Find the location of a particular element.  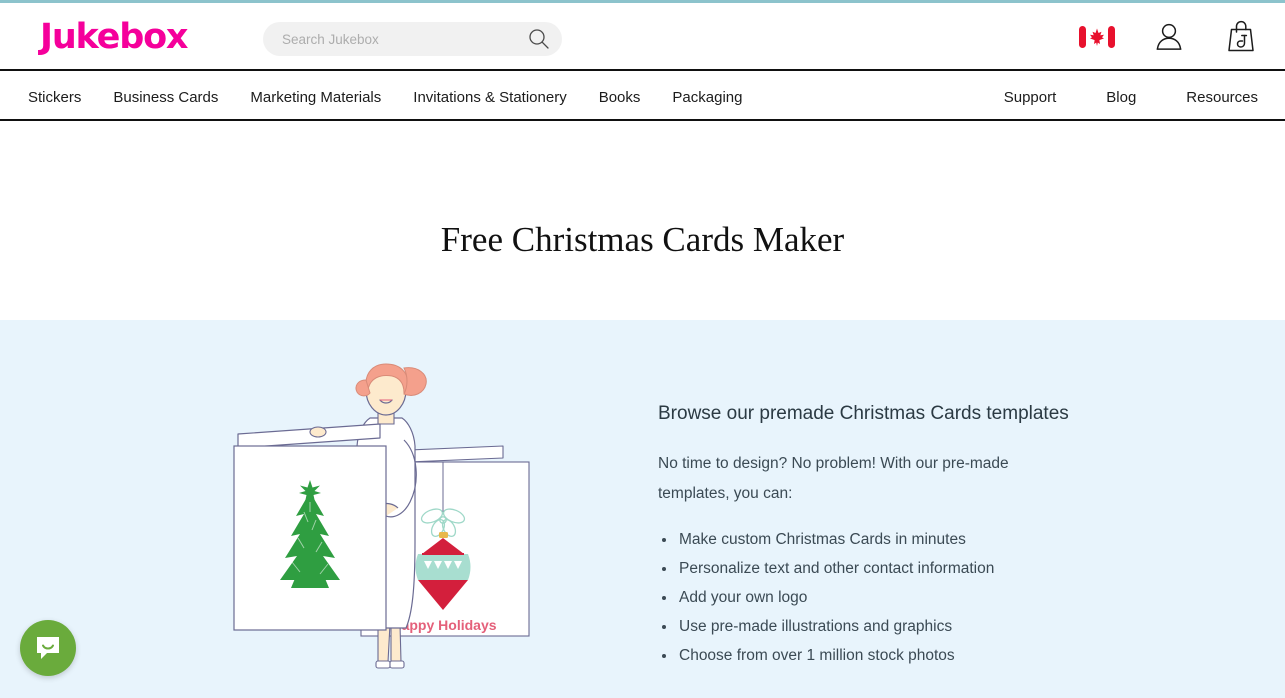

search-bar is located at coordinates (412, 39).